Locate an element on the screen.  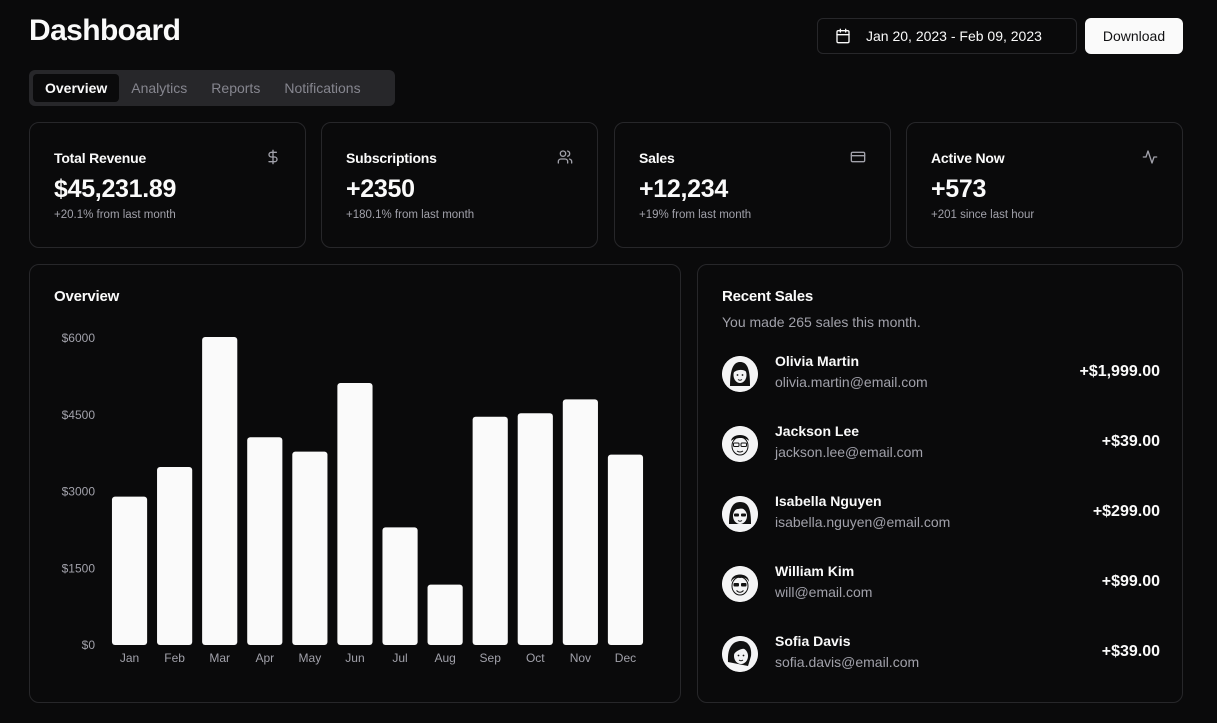
stat-card-sales: Sales +12,234 +19% from last month is located at coordinates (752, 185).